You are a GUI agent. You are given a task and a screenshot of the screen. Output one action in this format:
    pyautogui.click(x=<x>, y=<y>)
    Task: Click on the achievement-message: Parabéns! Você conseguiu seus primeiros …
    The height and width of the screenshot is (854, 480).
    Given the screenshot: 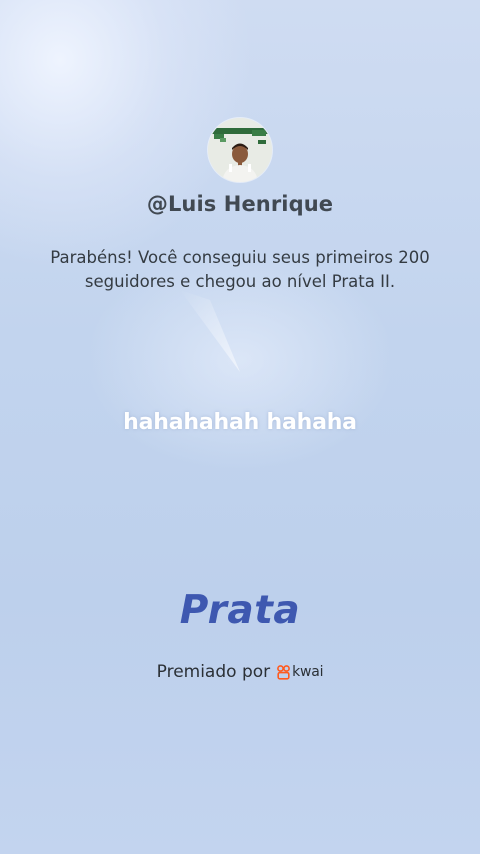 What is the action you would take?
    pyautogui.click(x=240, y=269)
    